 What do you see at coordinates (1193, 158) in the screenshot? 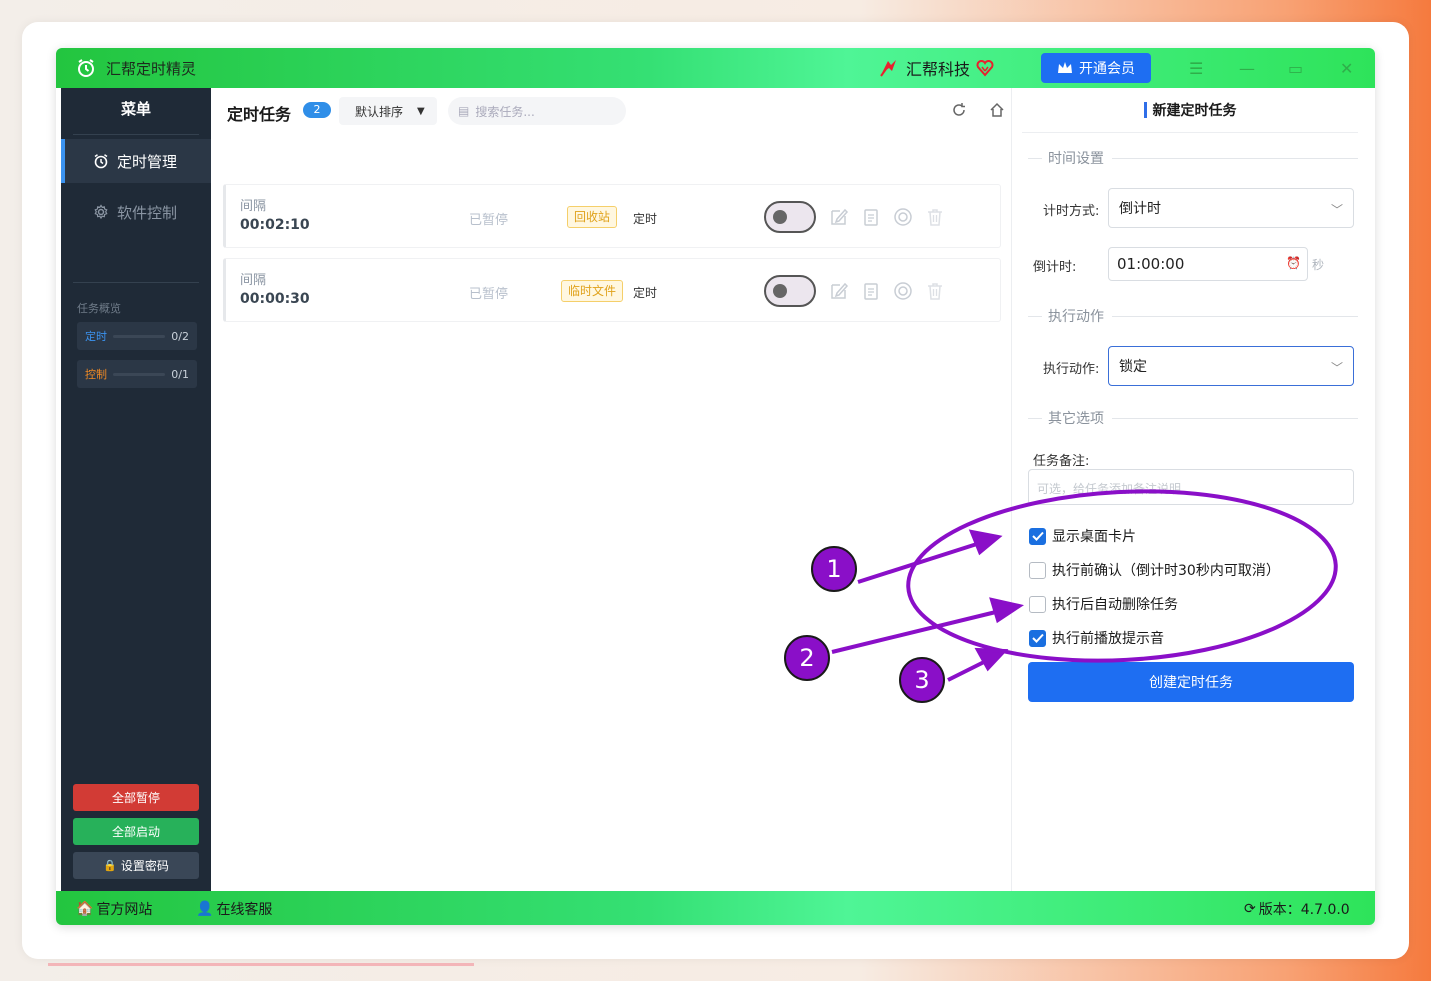
I see `section-time-settings: 时间设置` at bounding box center [1193, 158].